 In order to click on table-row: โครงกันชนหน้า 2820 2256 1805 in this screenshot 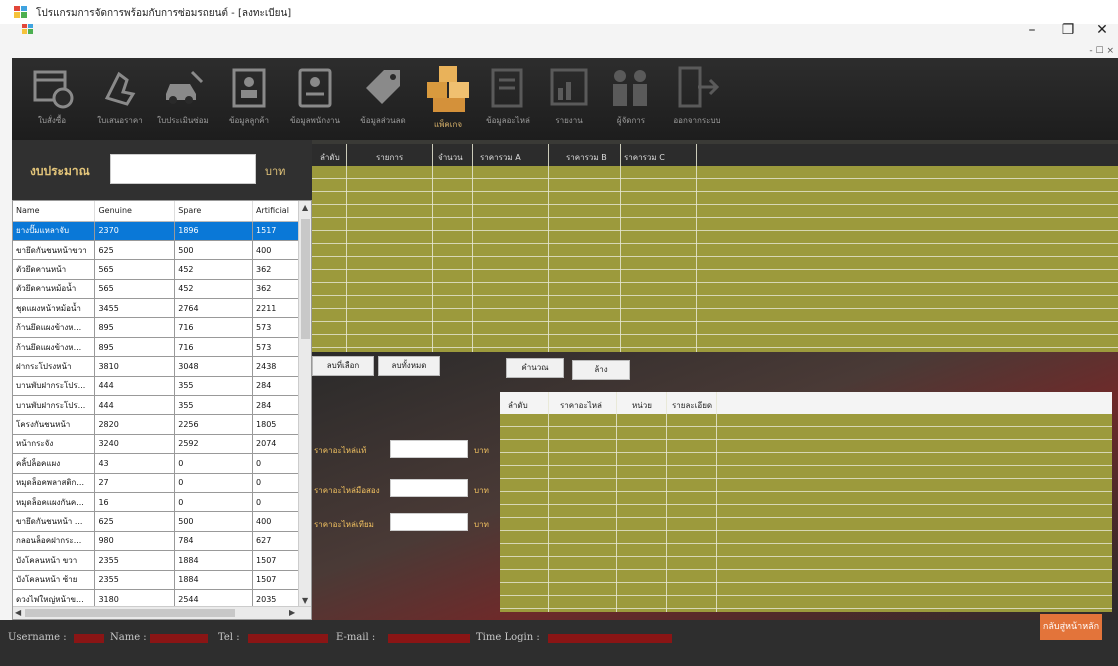, I will do `click(156, 424)`.